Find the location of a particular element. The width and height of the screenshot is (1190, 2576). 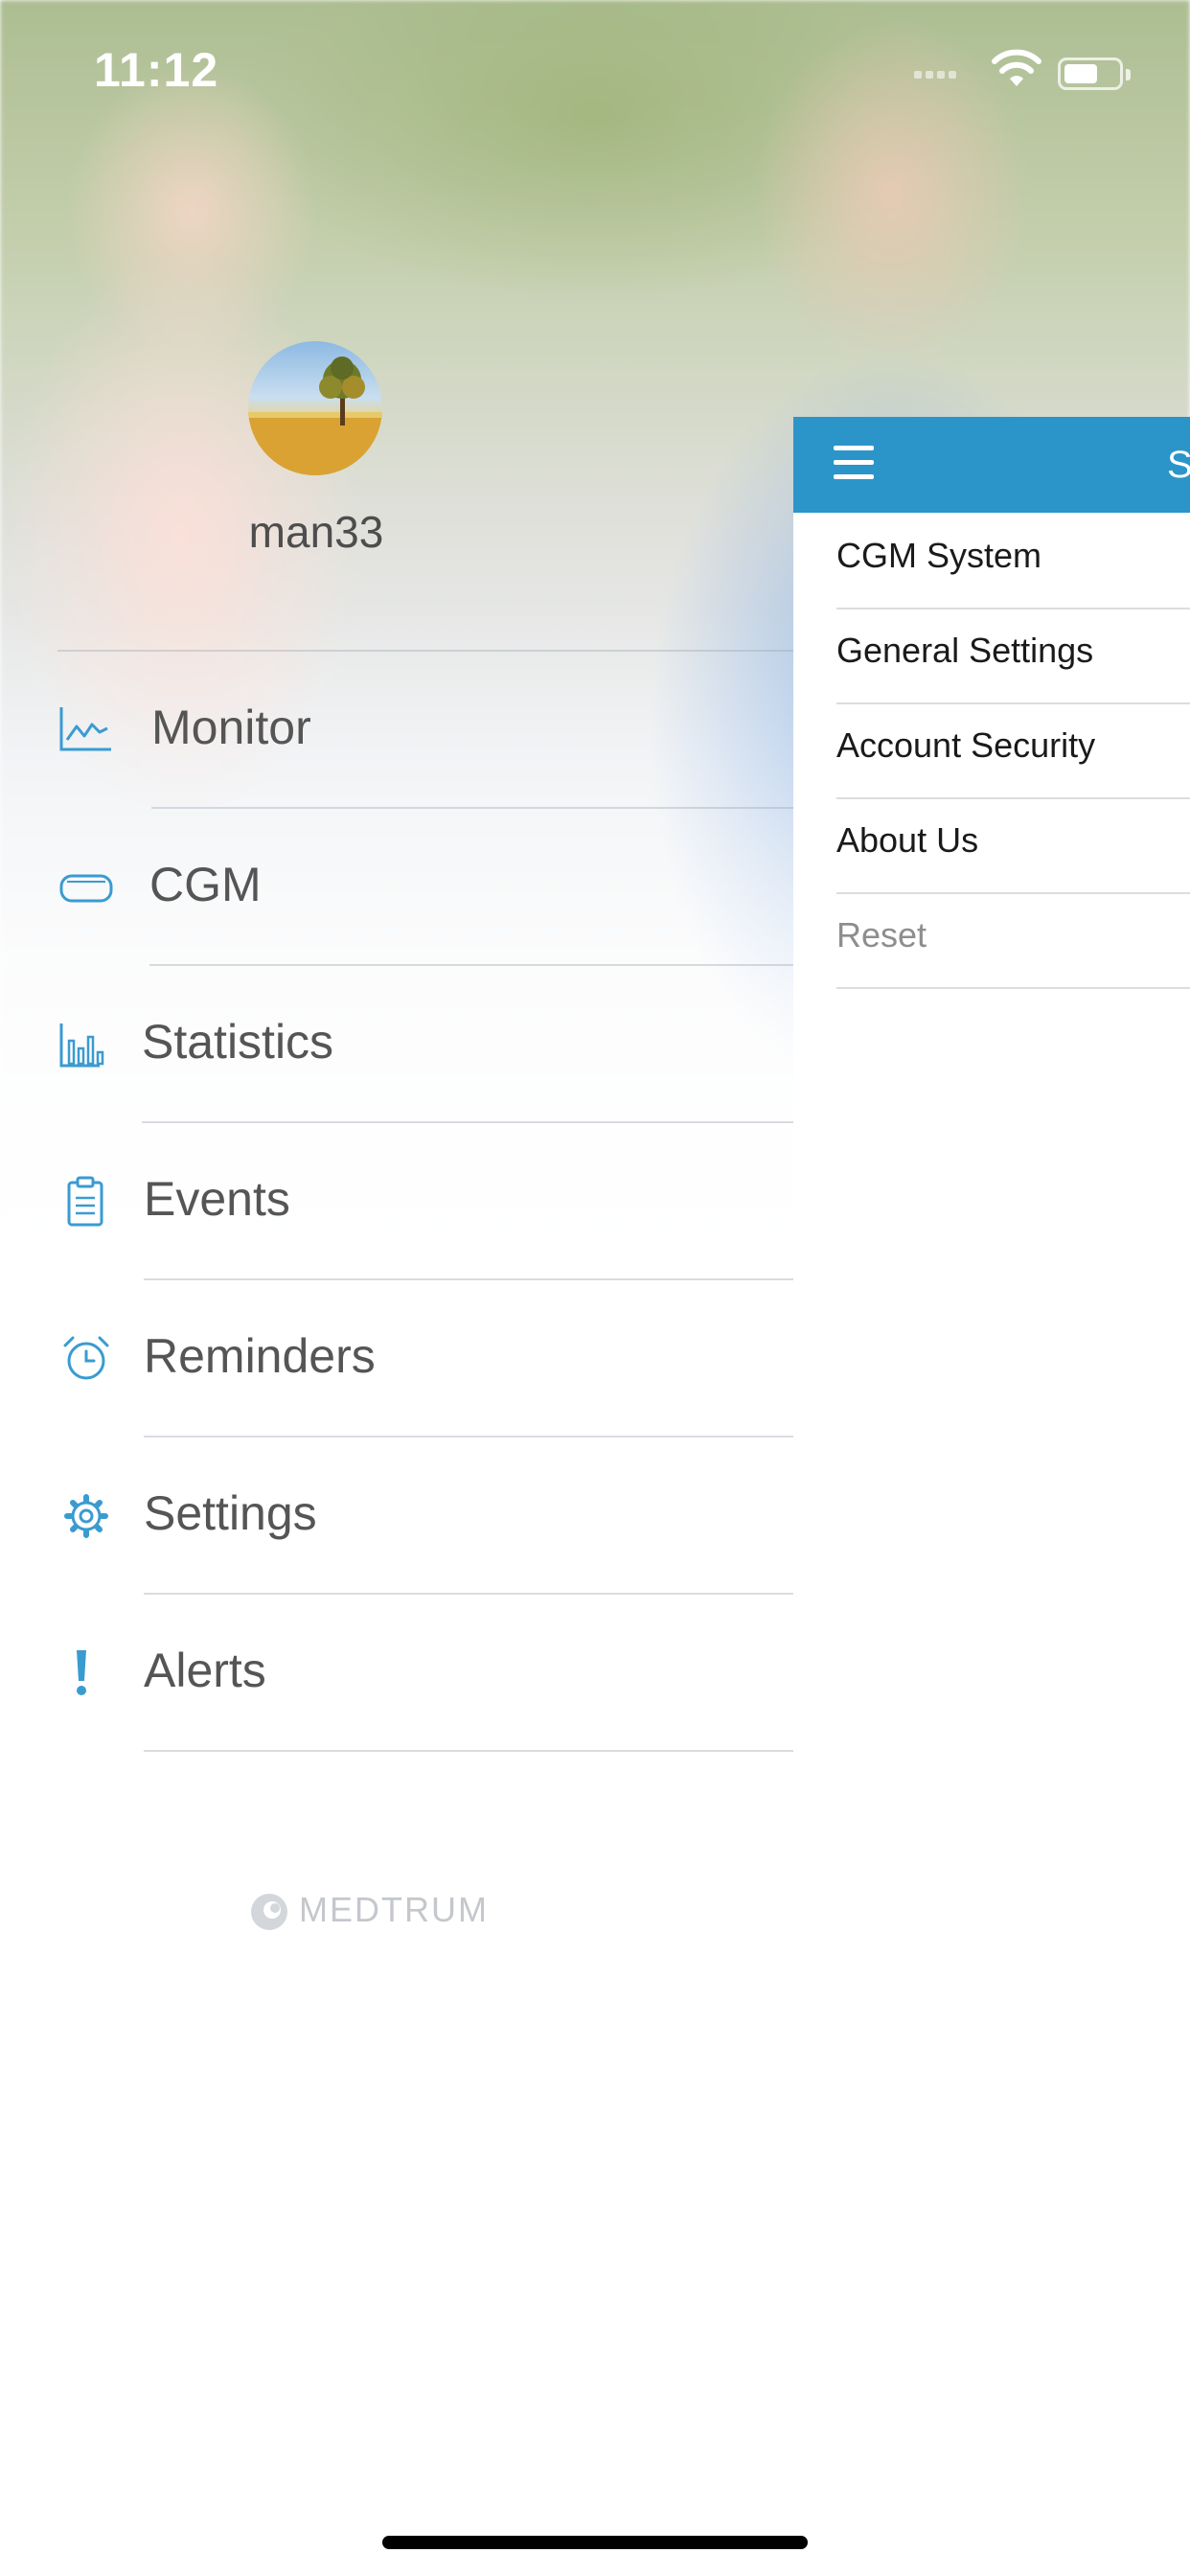

home-indicator is located at coordinates (595, 2542).